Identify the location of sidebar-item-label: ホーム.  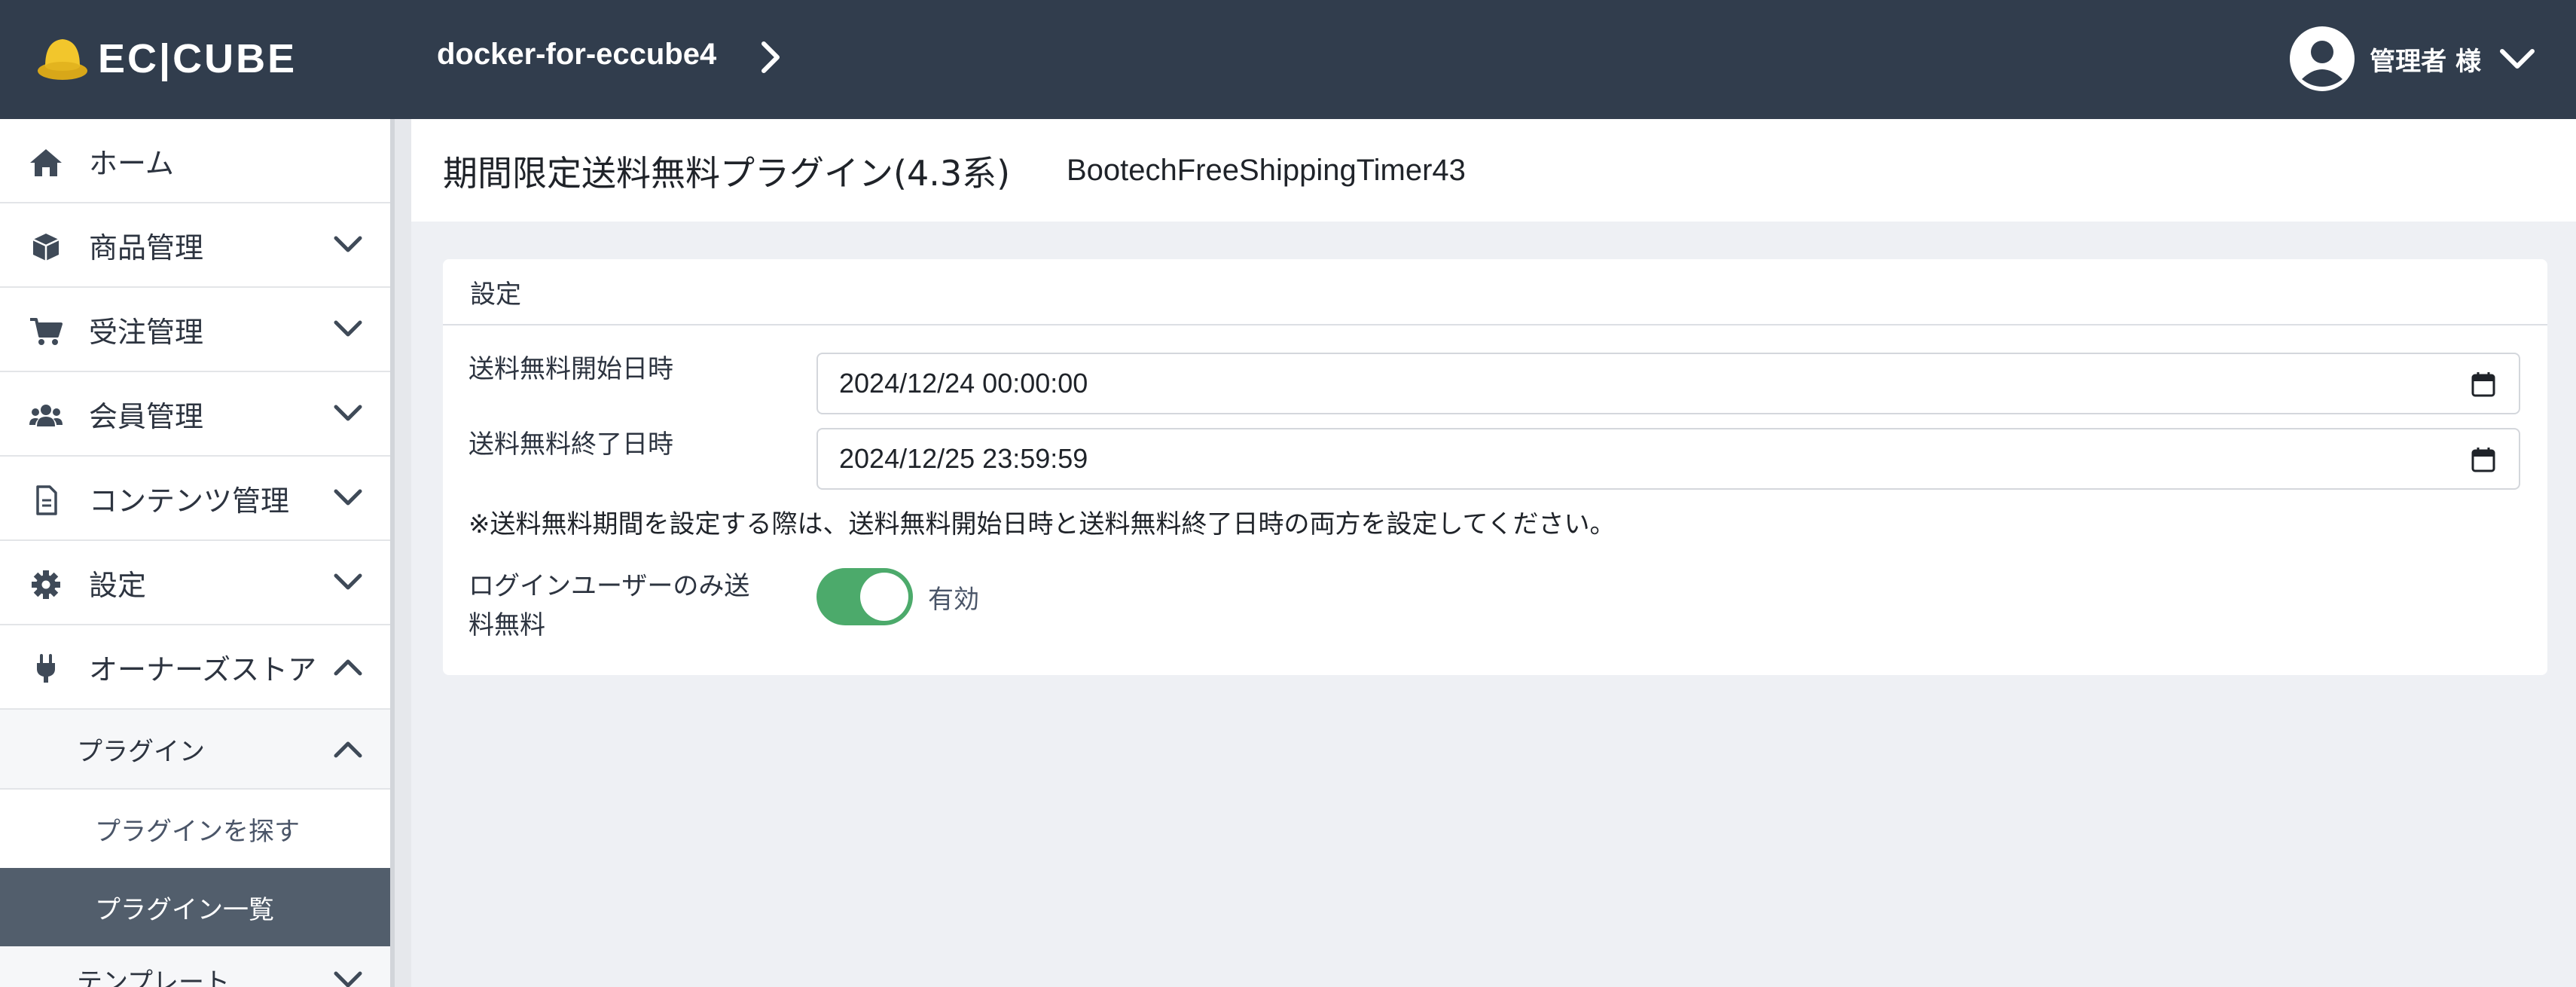
(132, 163).